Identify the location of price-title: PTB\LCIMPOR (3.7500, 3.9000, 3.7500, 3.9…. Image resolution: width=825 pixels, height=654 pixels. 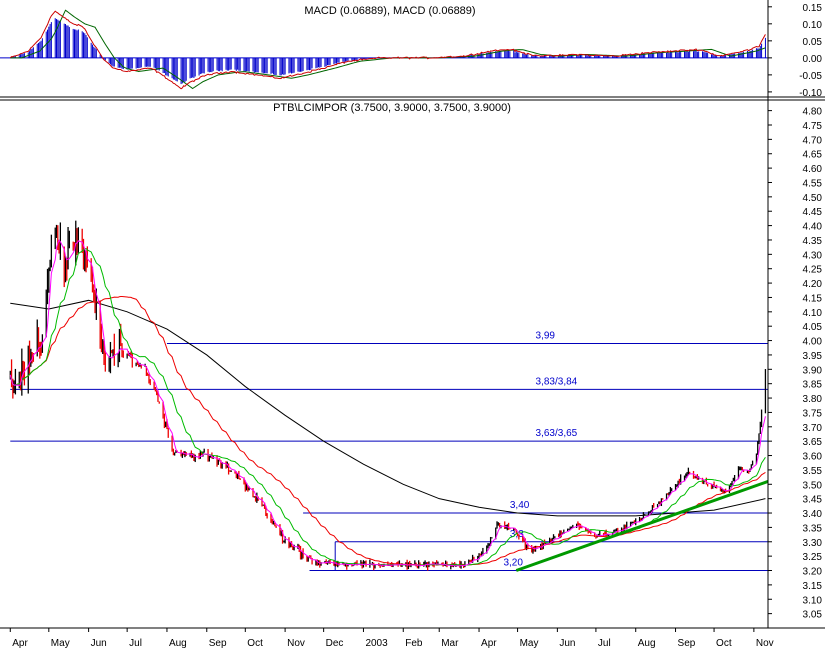
(392, 108).